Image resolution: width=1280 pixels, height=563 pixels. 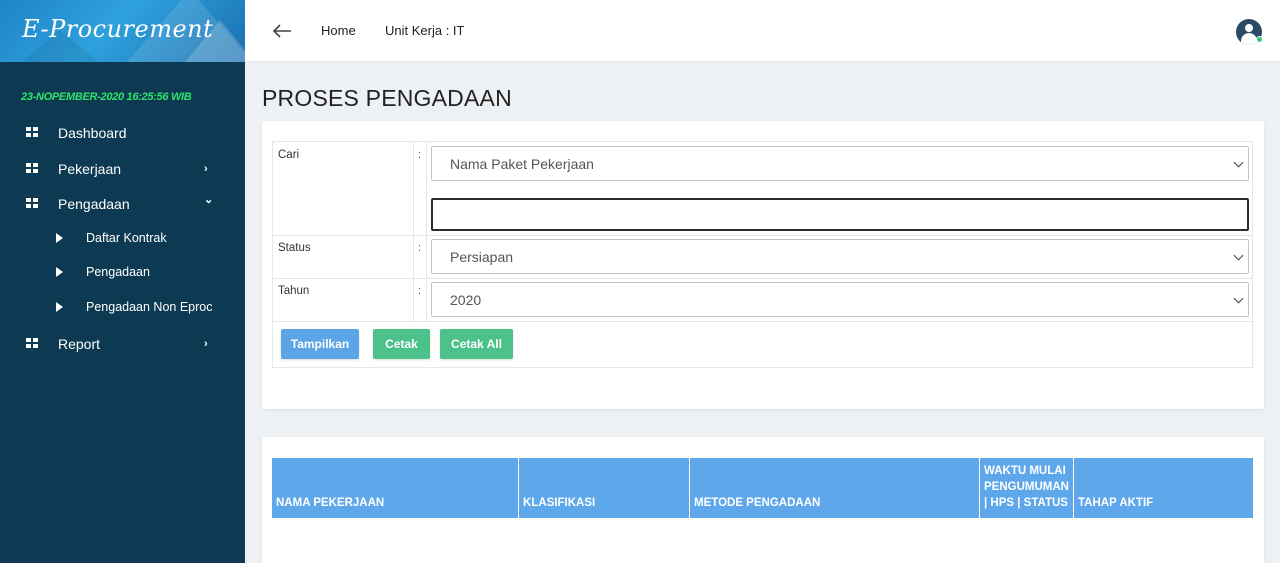 I want to click on sidebar-item-dashboard: Dashboard, so click(x=122, y=133).